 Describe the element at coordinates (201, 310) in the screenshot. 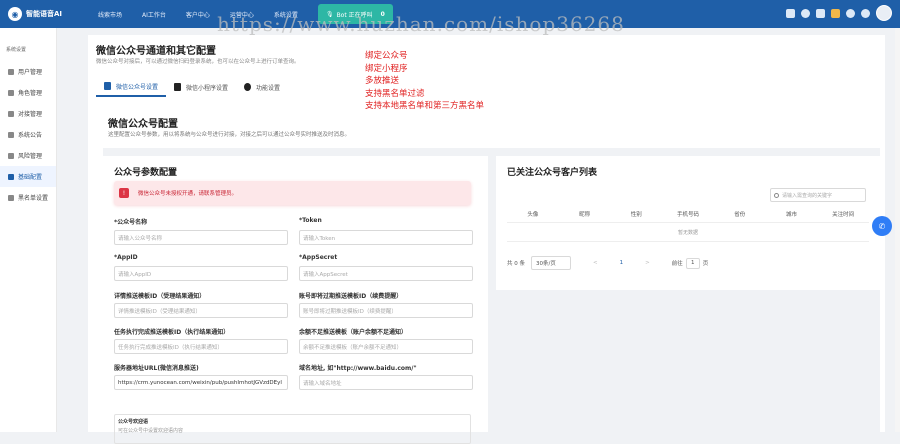

I see `detail-template-input: 详情推送模板ID（受理结果通知）` at that location.